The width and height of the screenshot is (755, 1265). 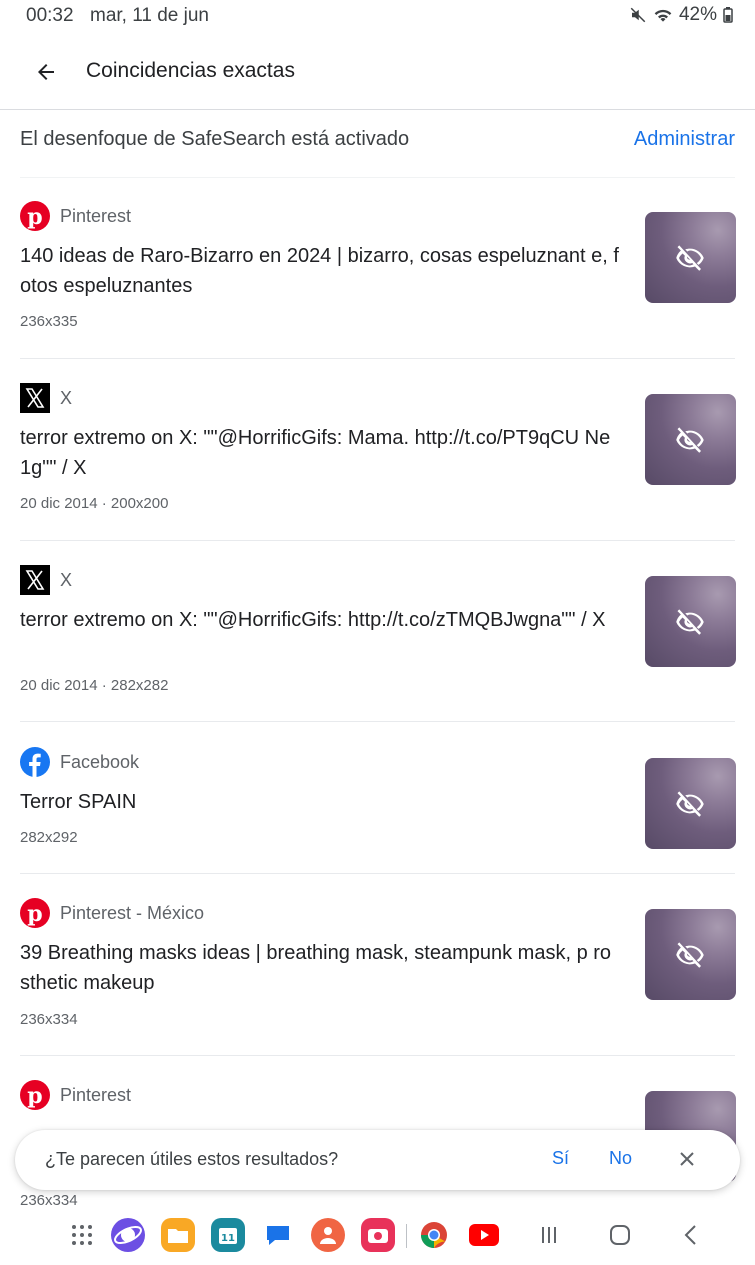 What do you see at coordinates (50, 15) in the screenshot?
I see `status-time: 00:32` at bounding box center [50, 15].